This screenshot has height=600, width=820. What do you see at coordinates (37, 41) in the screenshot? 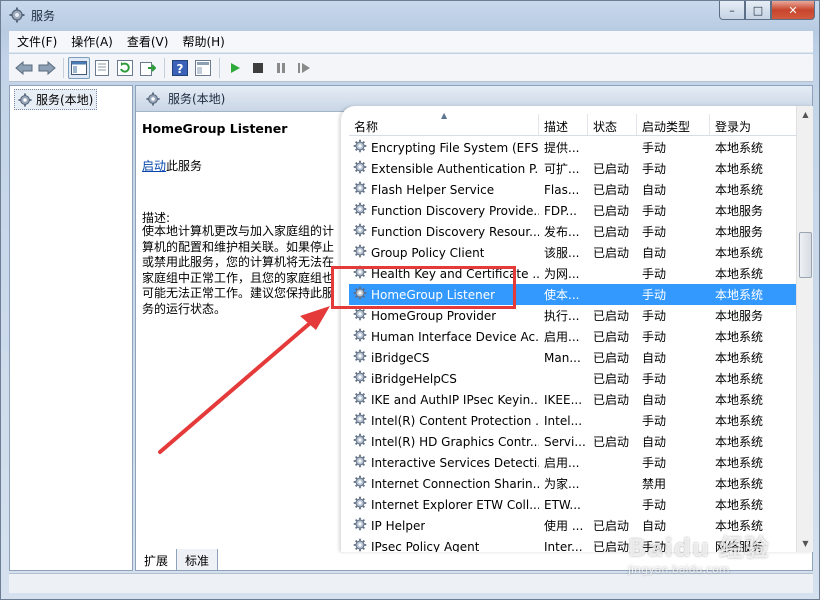
I see `menu-file: 文件(F)` at bounding box center [37, 41].